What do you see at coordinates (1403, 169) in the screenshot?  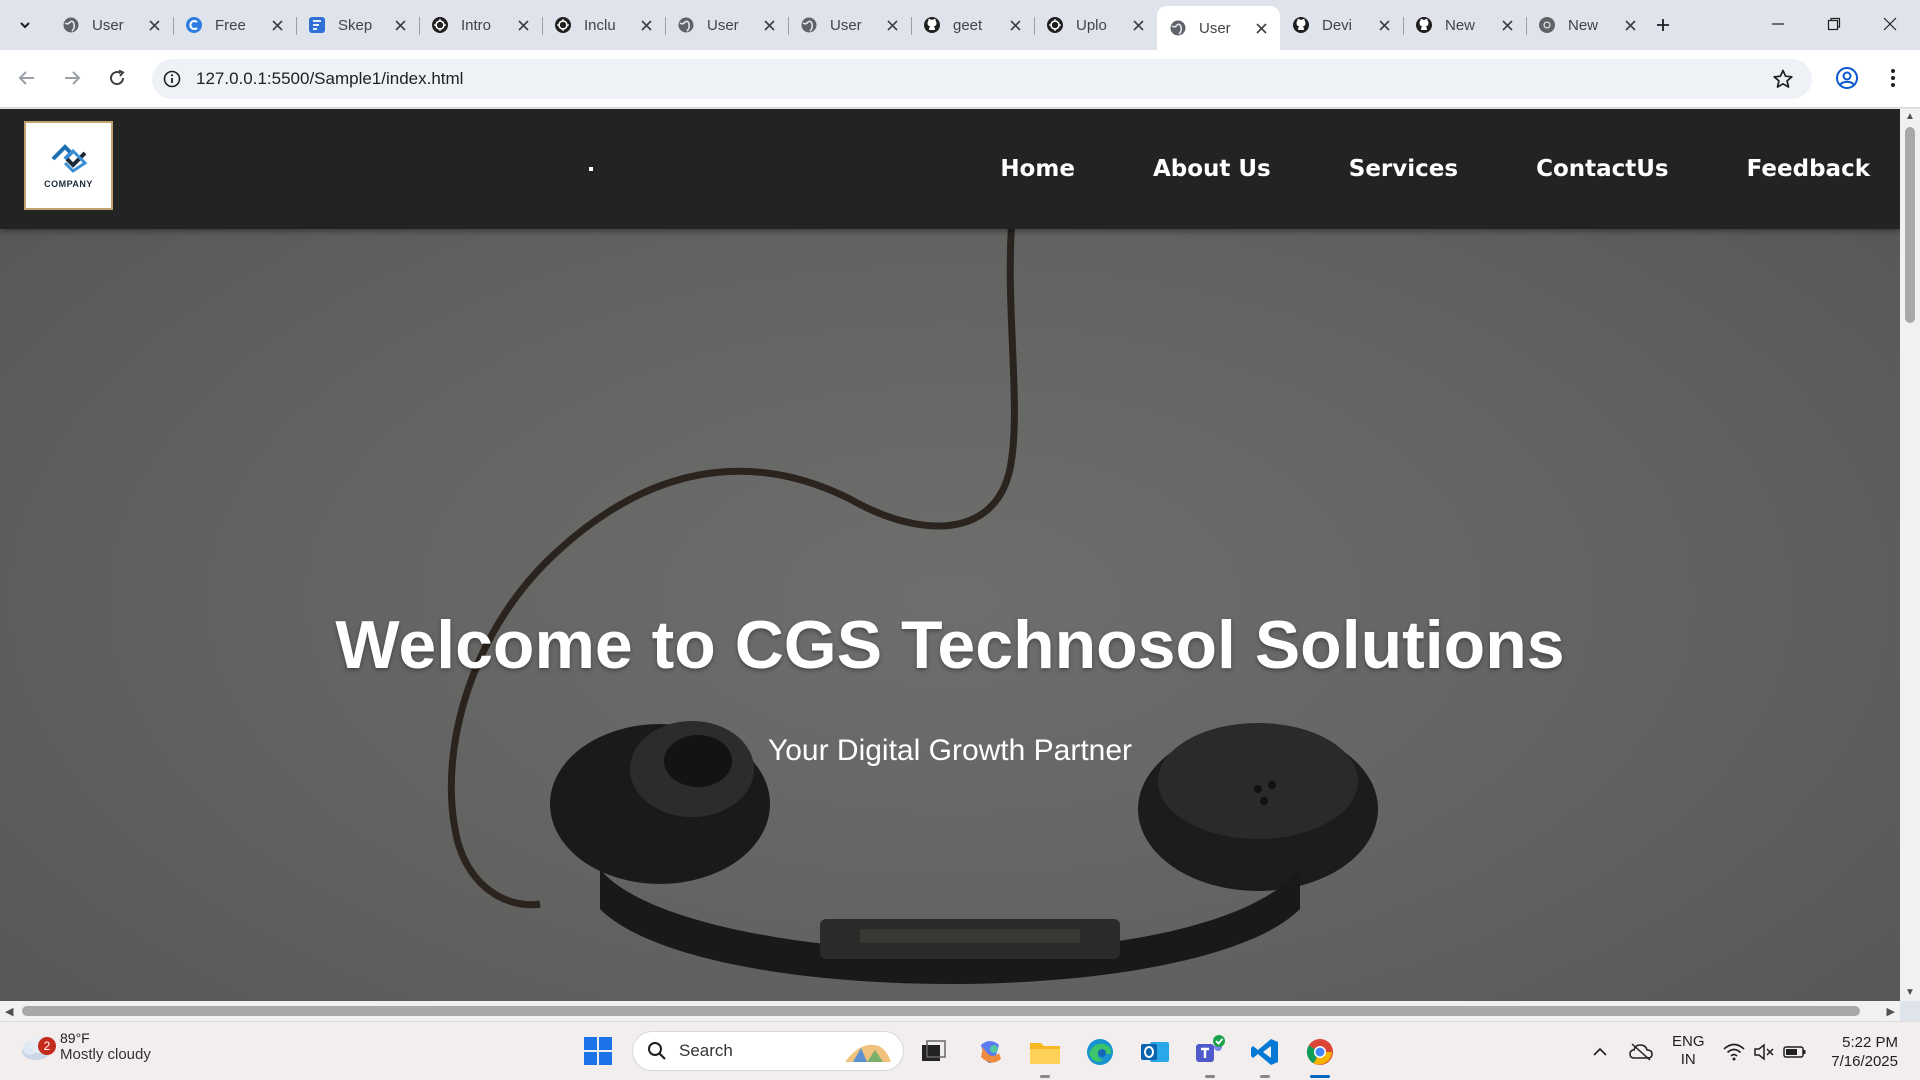 I see `nav-link-services: Services` at bounding box center [1403, 169].